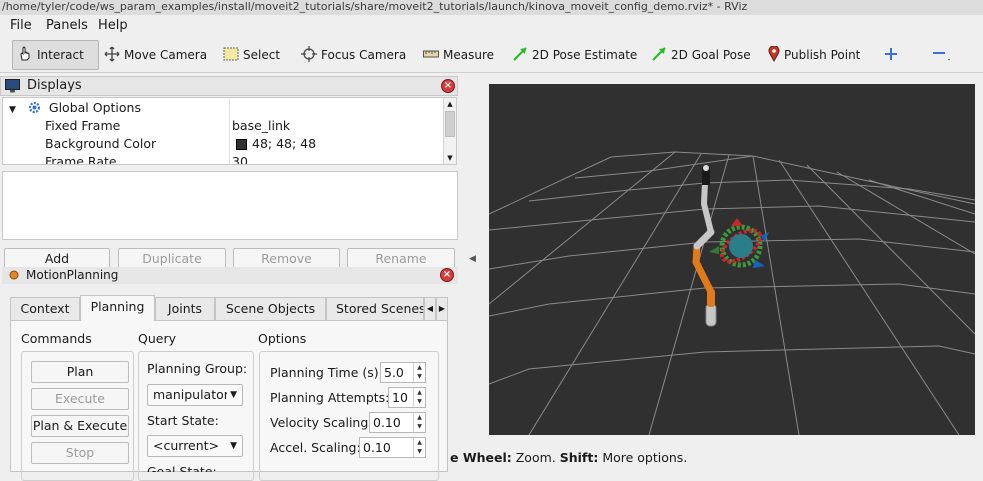 Image resolution: width=983 pixels, height=481 pixels. I want to click on tree-scrollbar: ▲ ▼, so click(449, 131).